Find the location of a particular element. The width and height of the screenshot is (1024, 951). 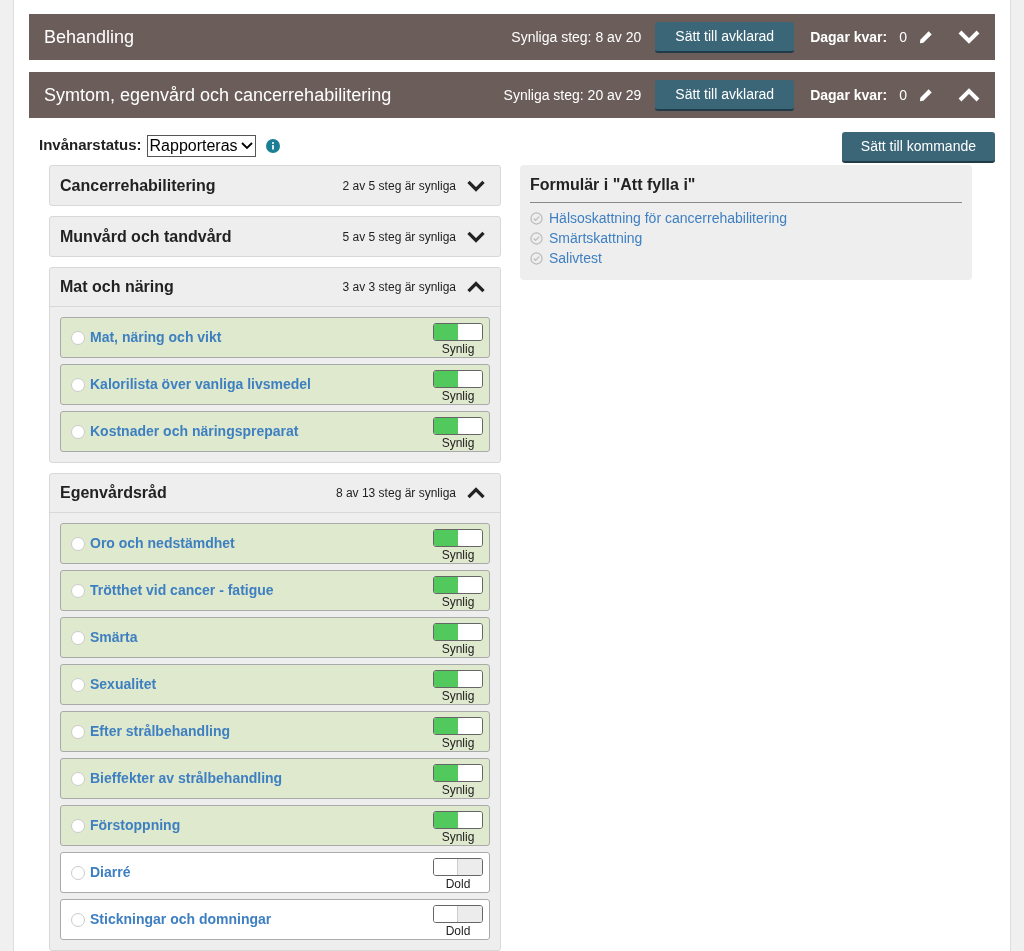

step-link: Förstoppning is located at coordinates (261, 825).